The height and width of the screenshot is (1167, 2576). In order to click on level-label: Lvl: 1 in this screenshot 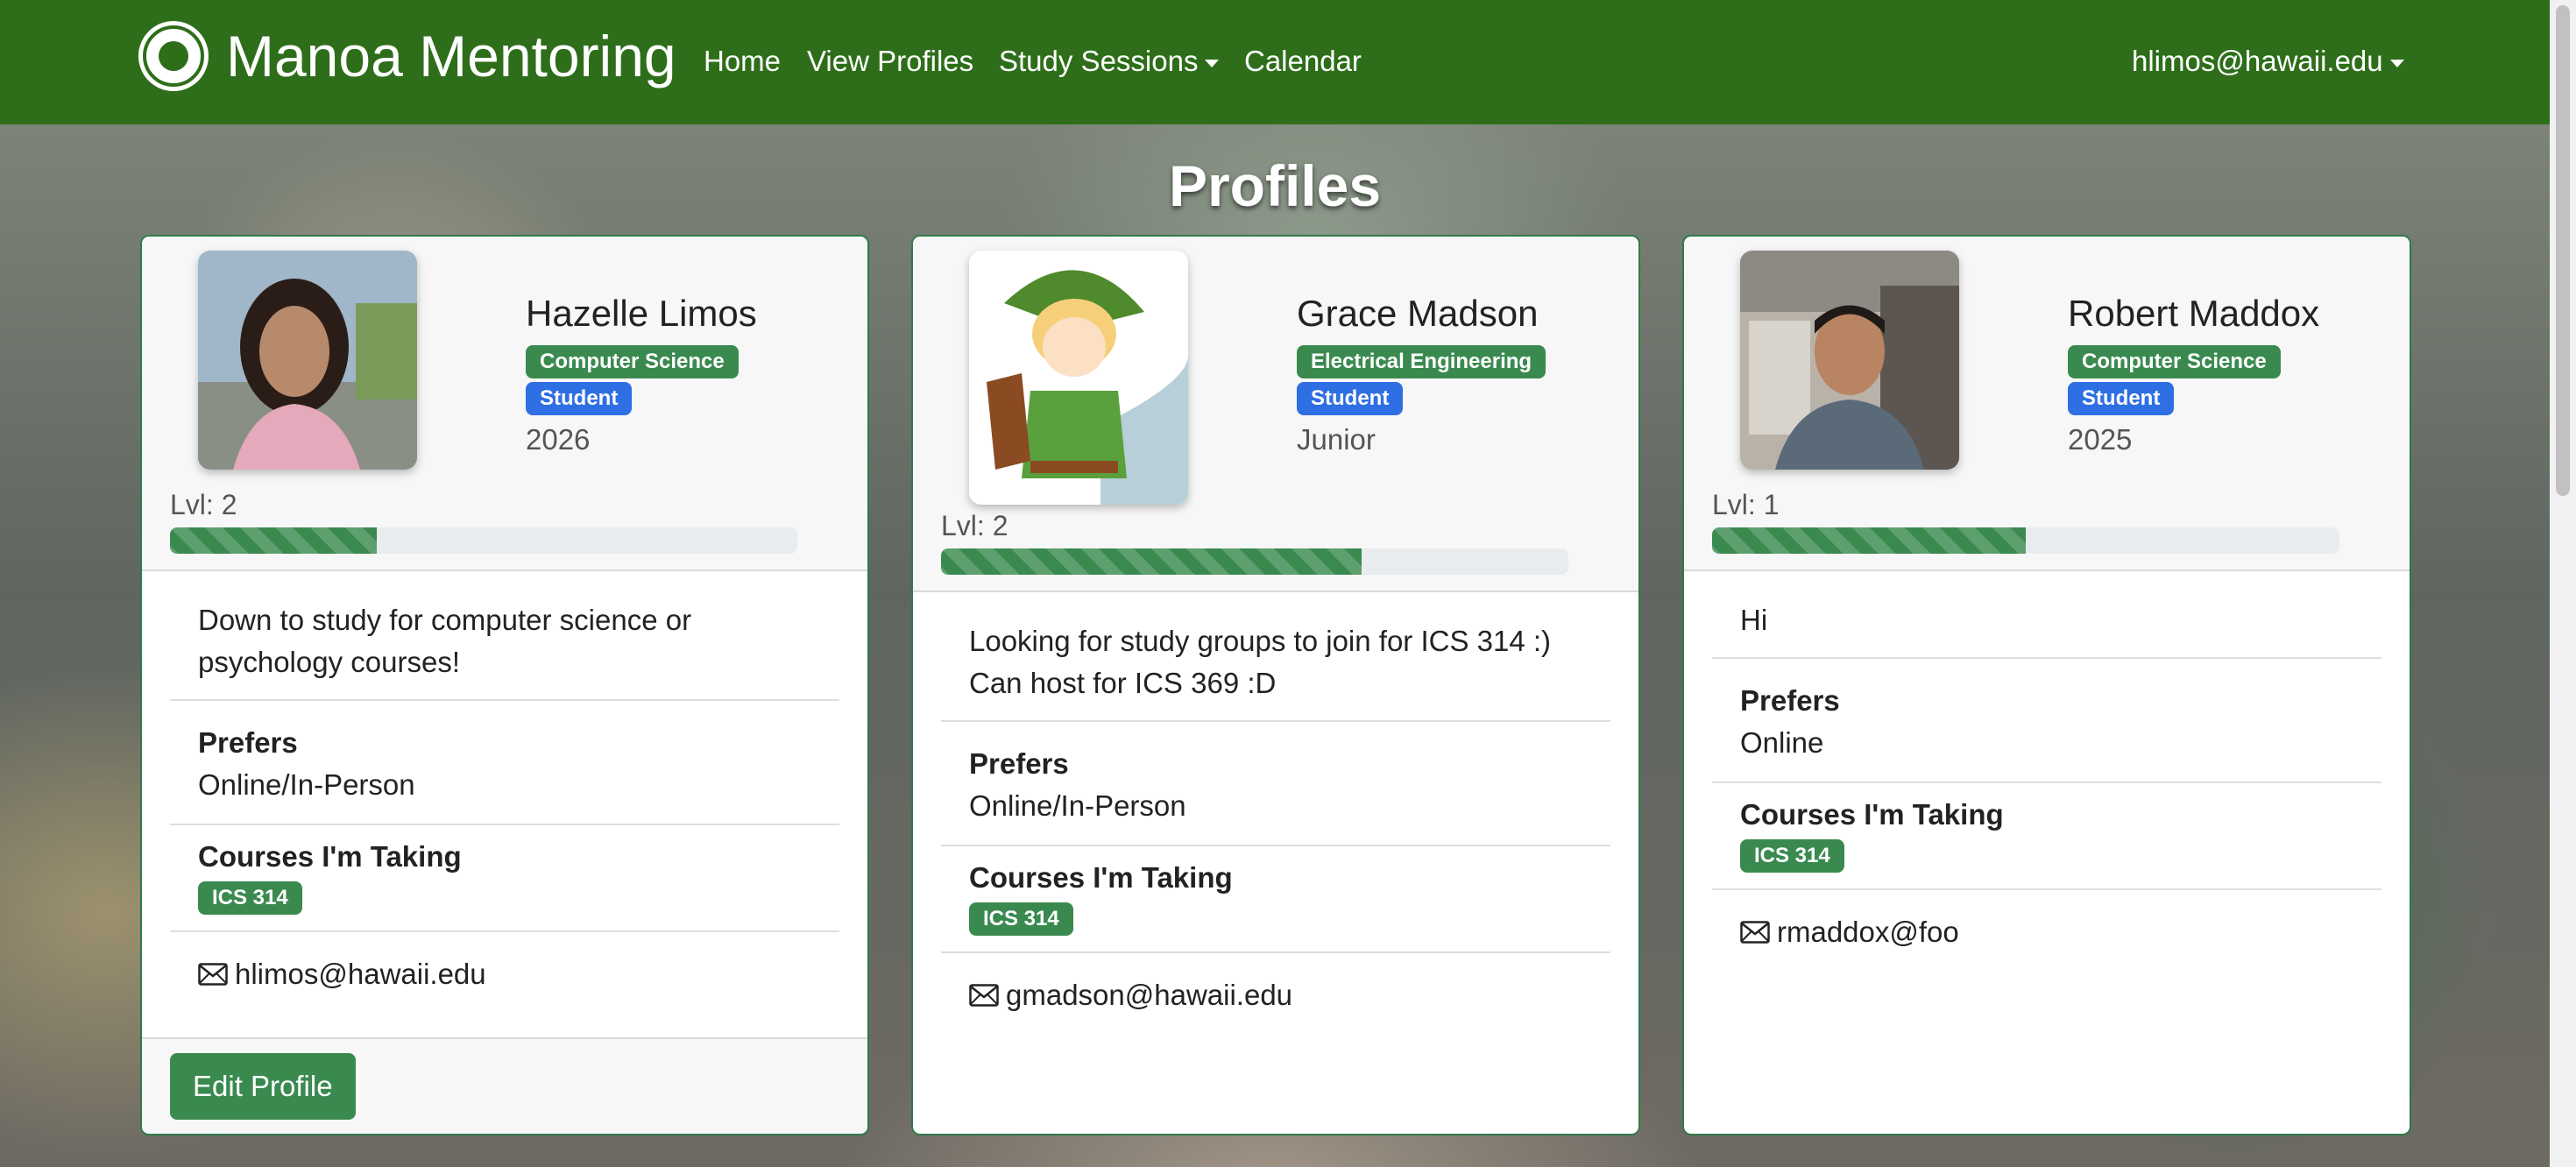, I will do `click(1746, 505)`.